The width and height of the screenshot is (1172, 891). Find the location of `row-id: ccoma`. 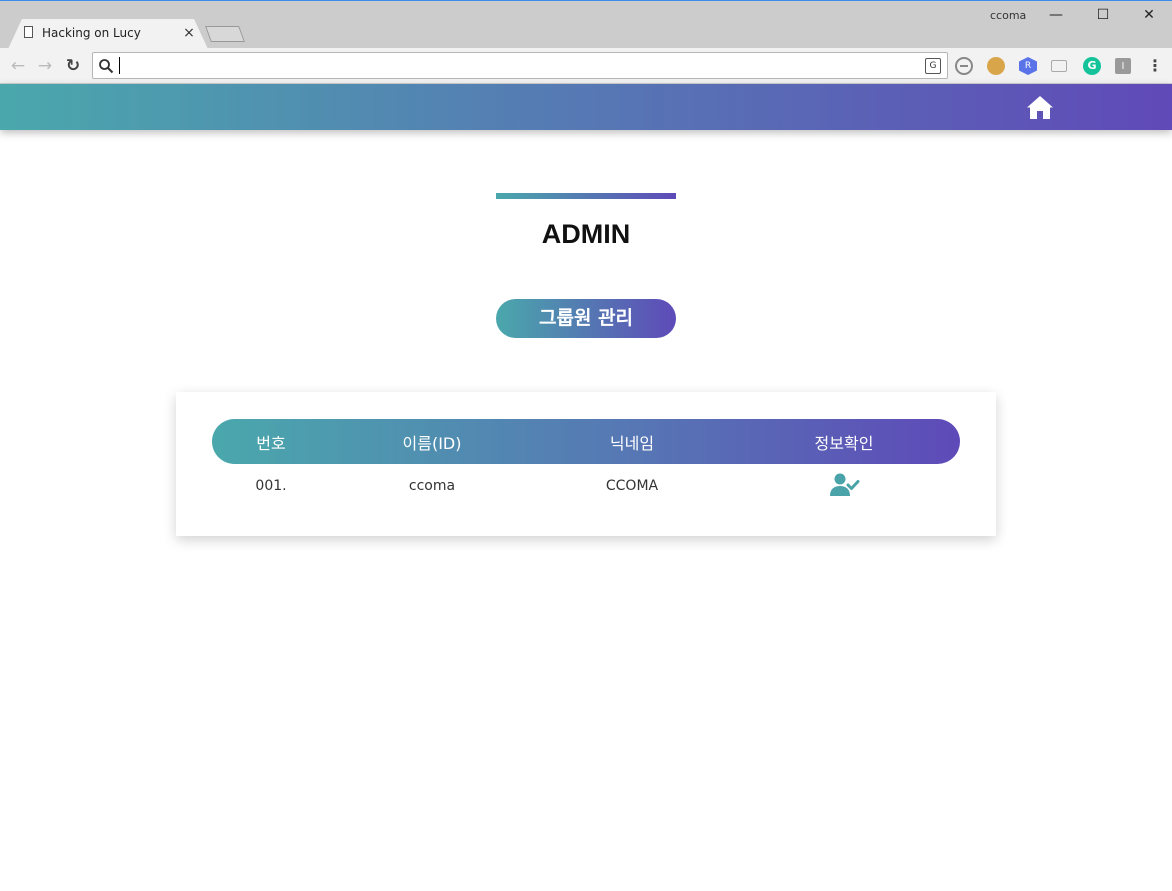

row-id: ccoma is located at coordinates (432, 486).